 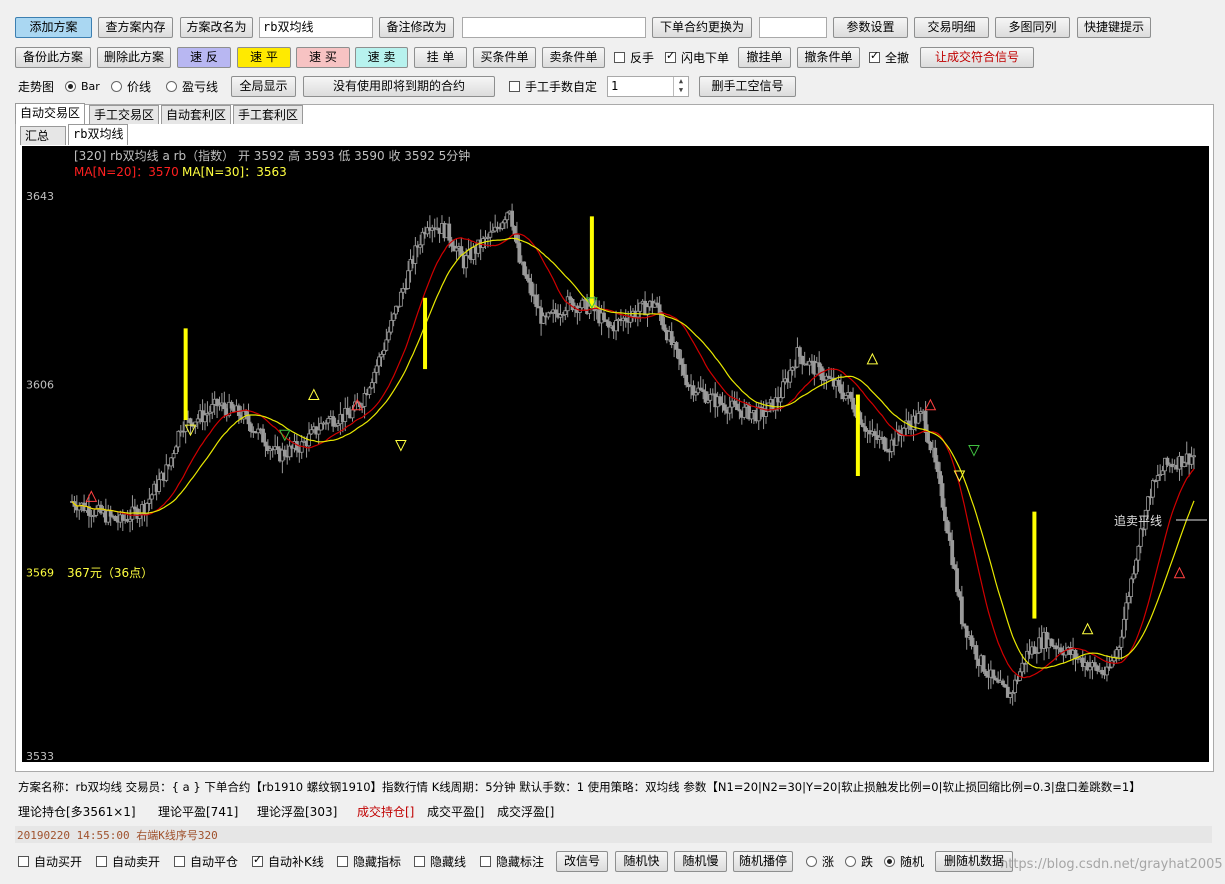 I want to click on flash-order-label: 闪电下单, so click(x=705, y=57).